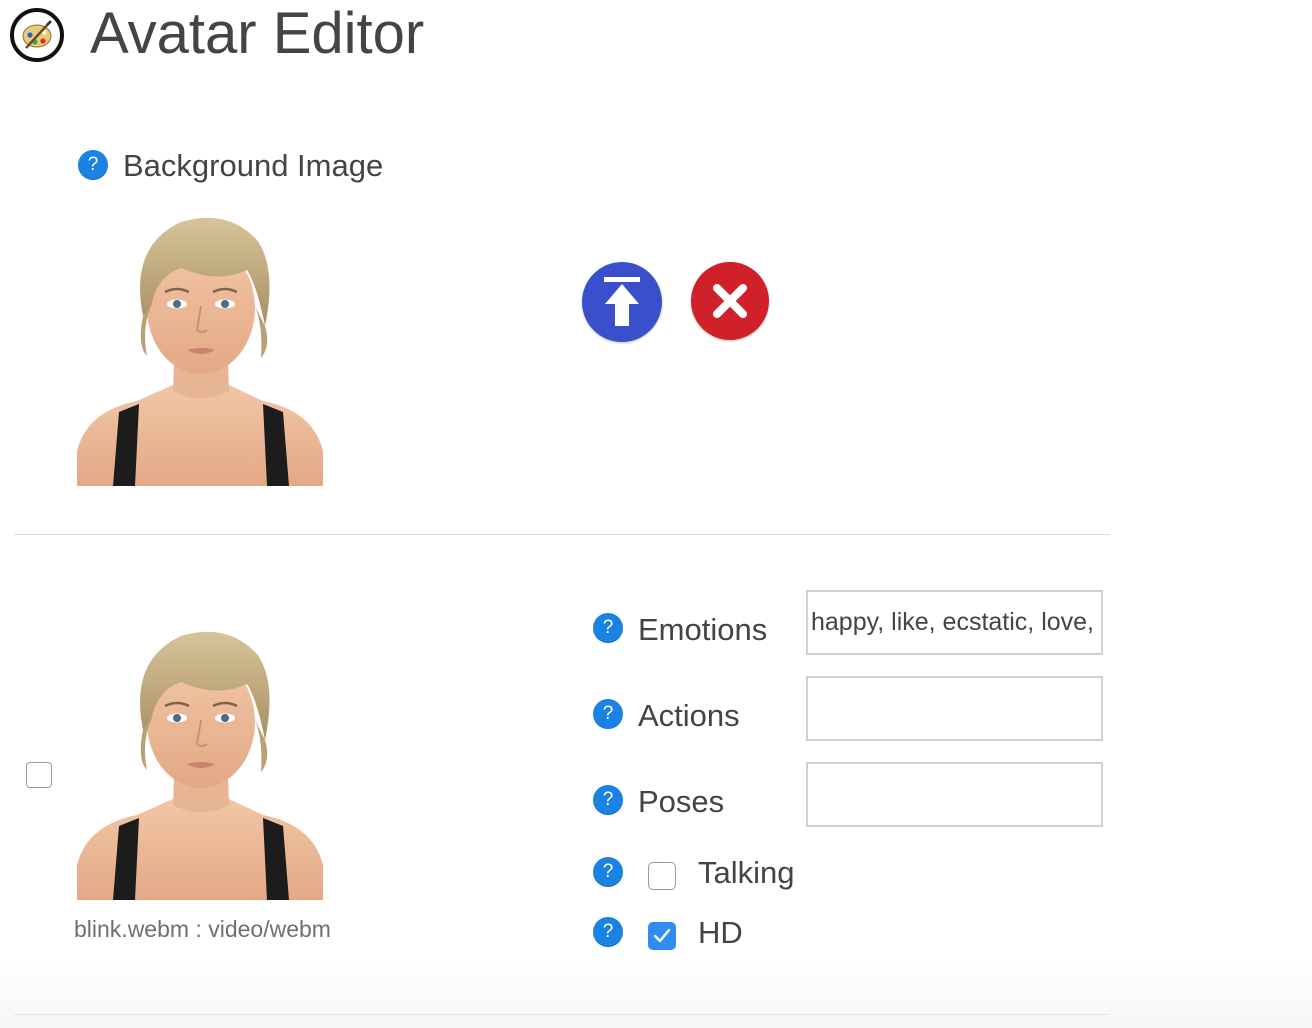 The width and height of the screenshot is (1312, 1028). I want to click on checkmark-icon, so click(662, 935).